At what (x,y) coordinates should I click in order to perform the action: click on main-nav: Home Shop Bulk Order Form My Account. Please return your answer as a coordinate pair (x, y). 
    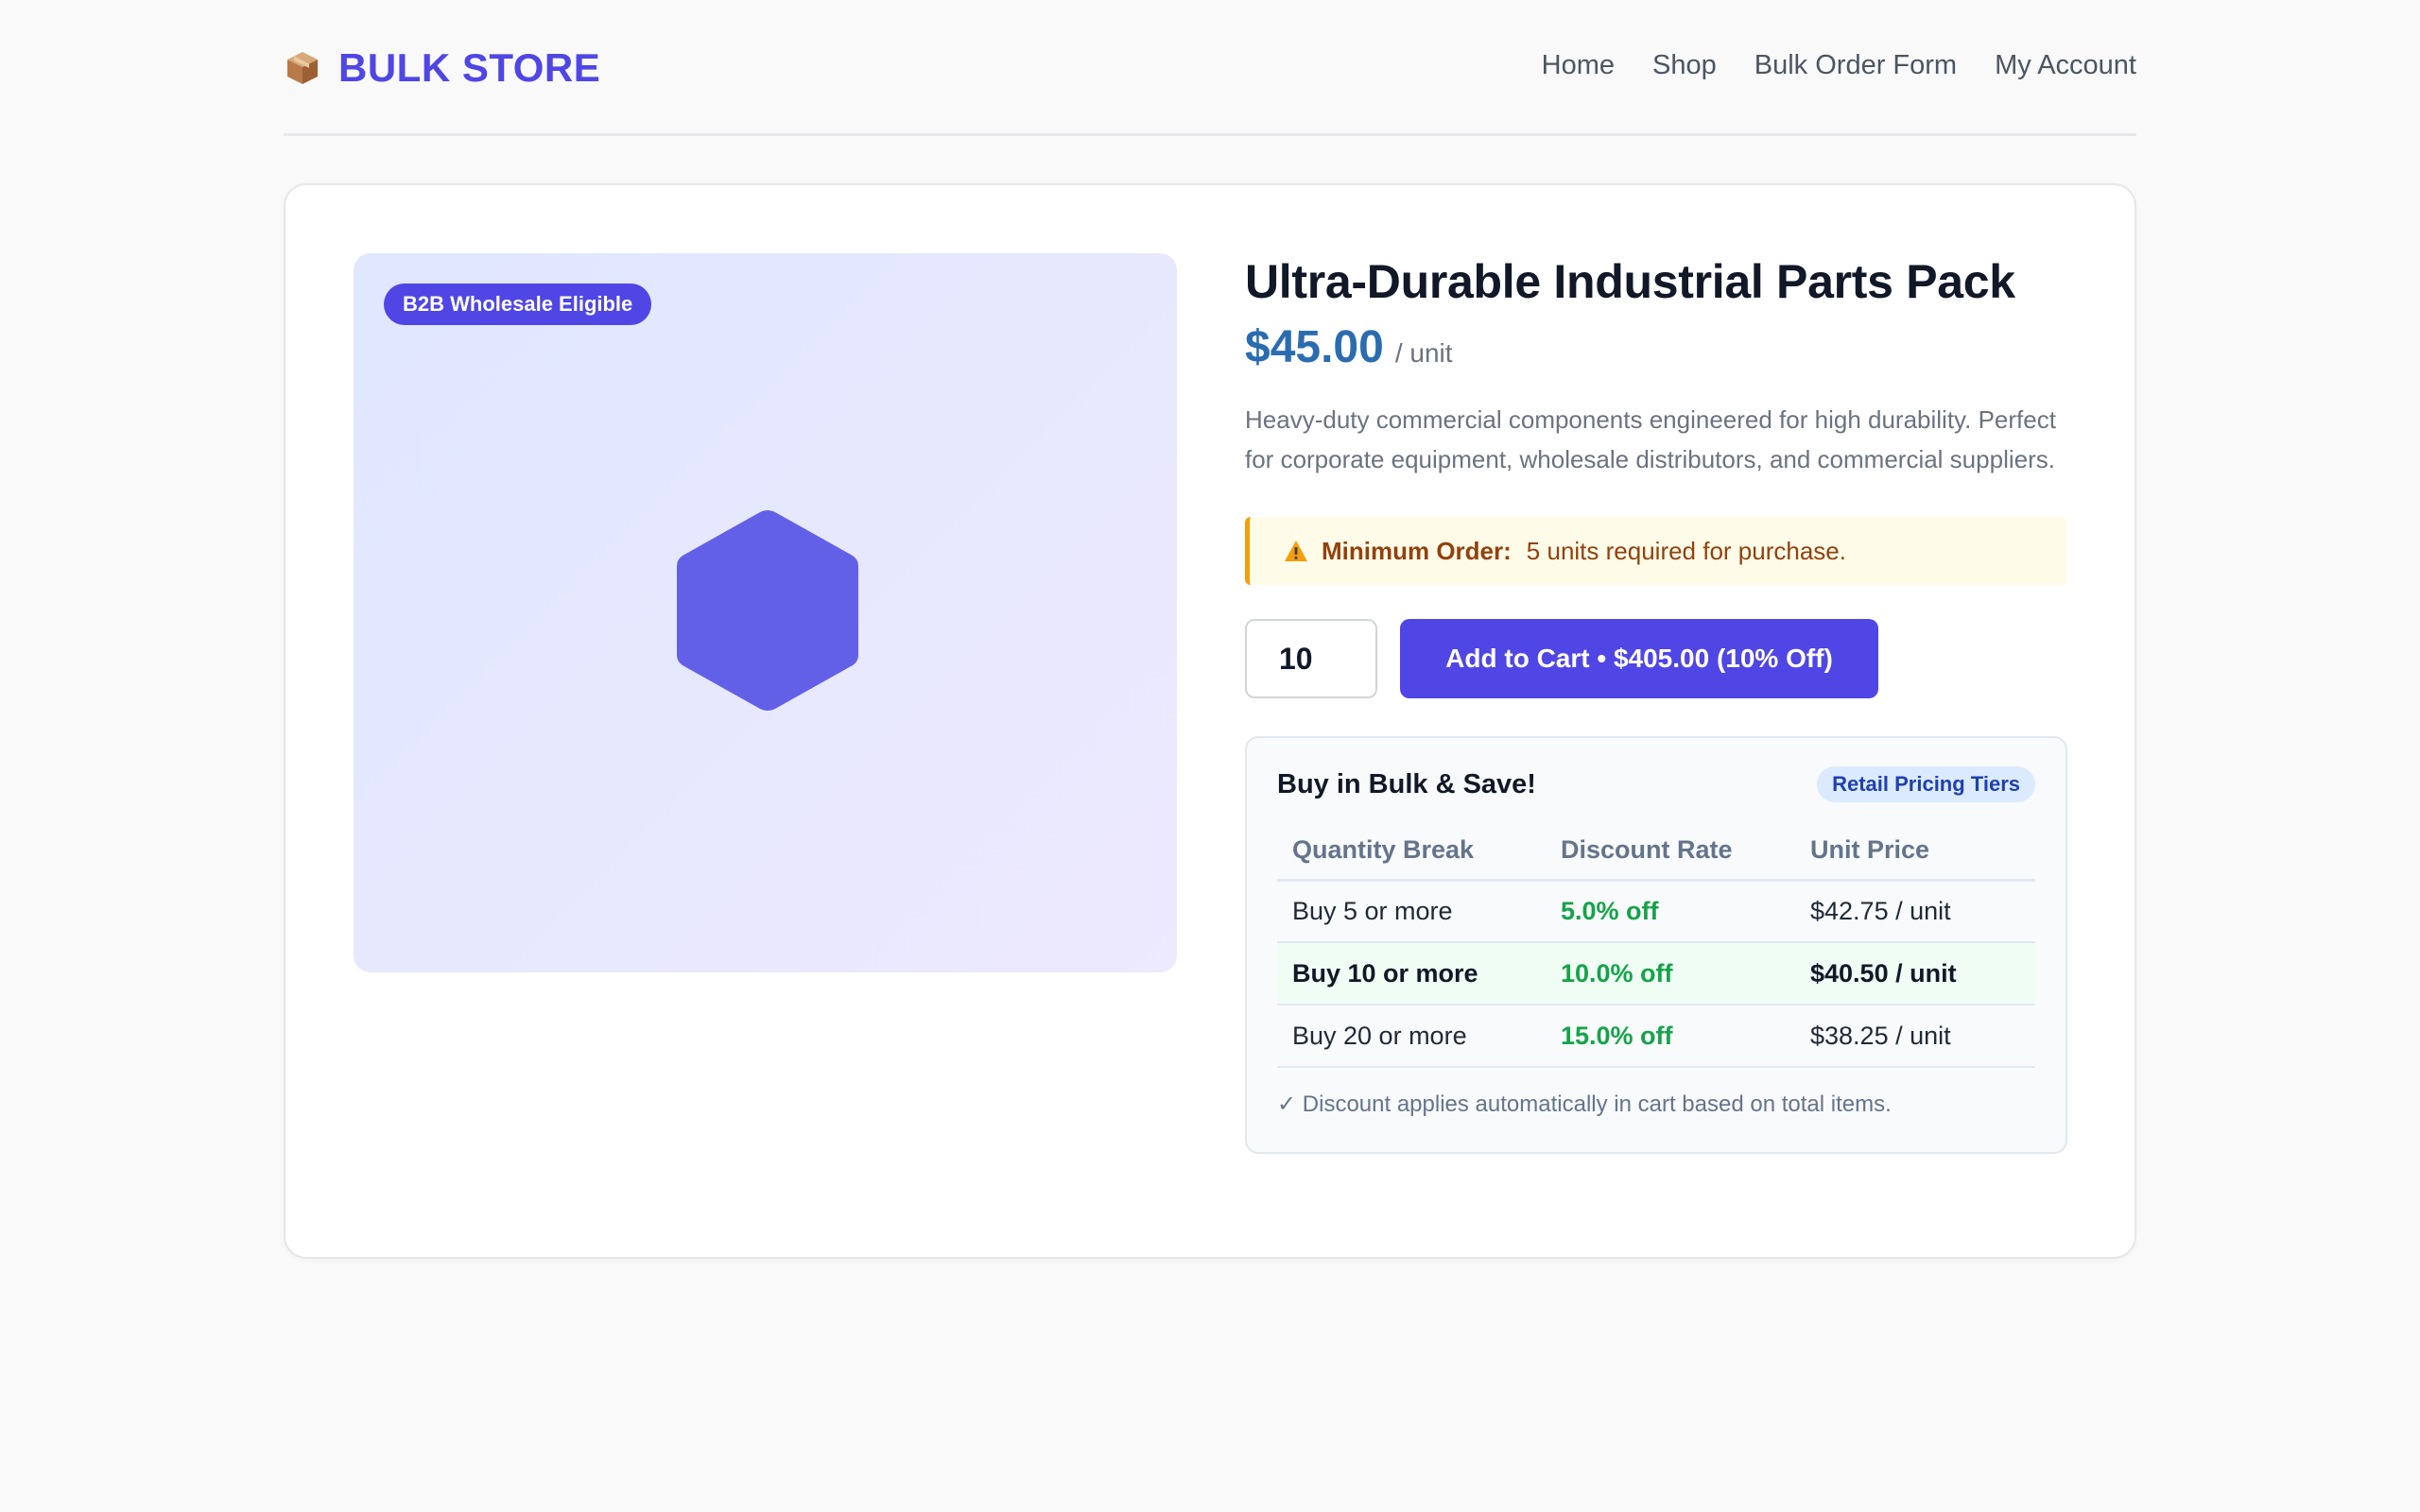
    Looking at the image, I should click on (1839, 65).